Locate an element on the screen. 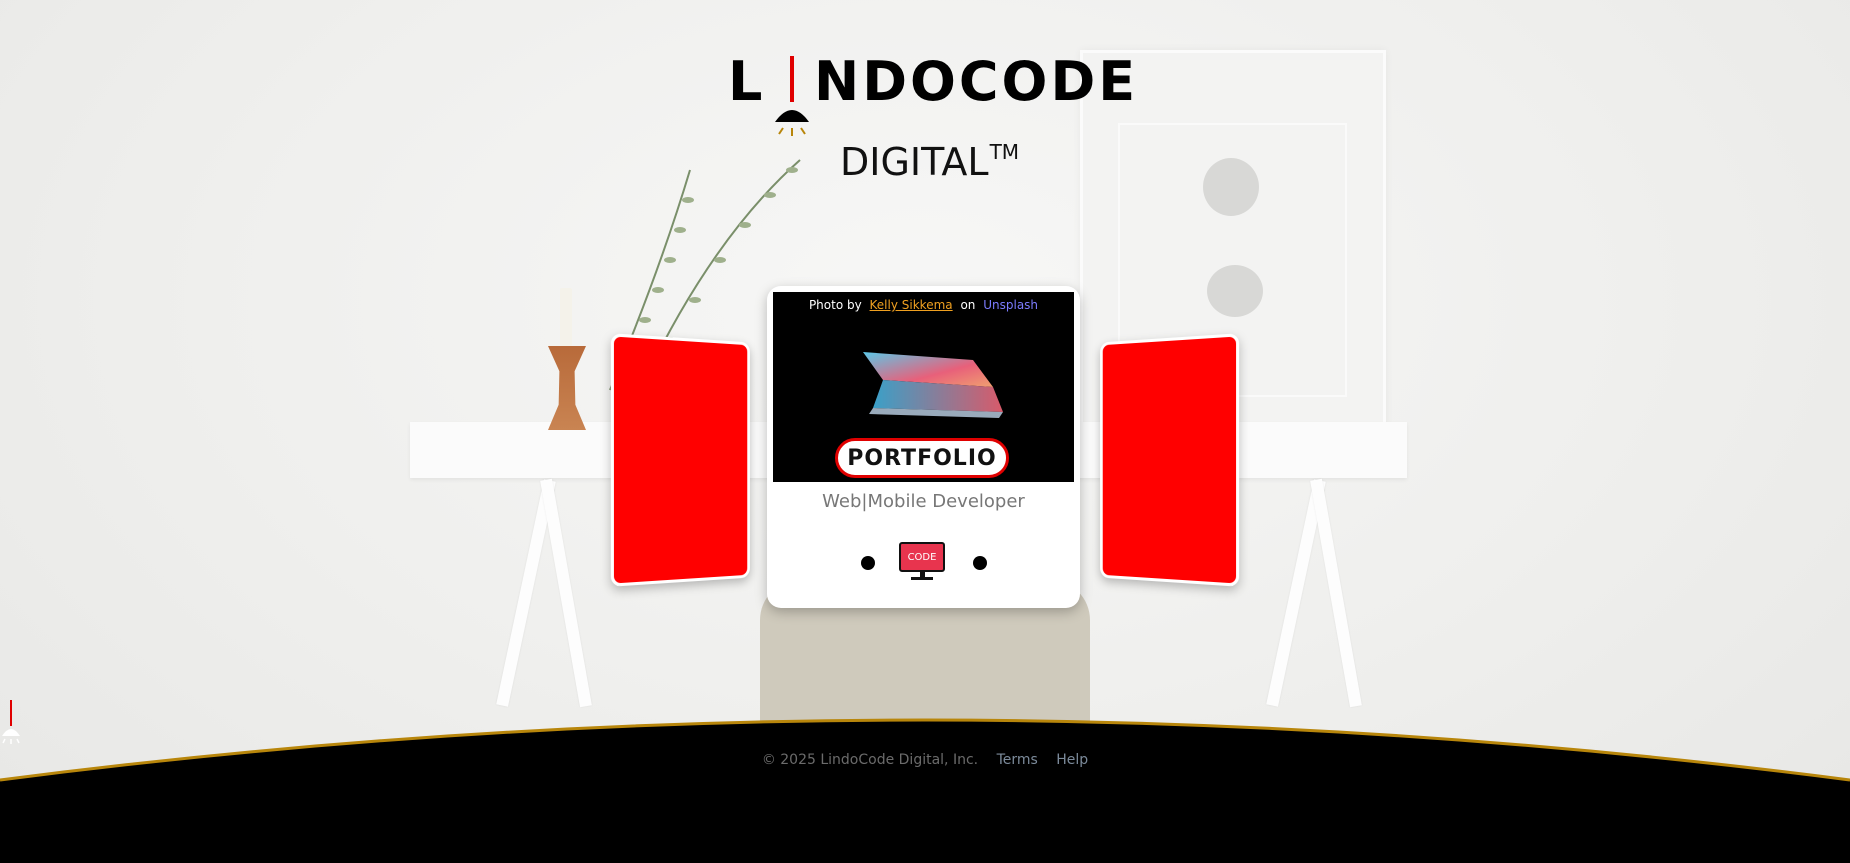 This screenshot has width=1850, height=863. trademark: TM is located at coordinates (1004, 152).